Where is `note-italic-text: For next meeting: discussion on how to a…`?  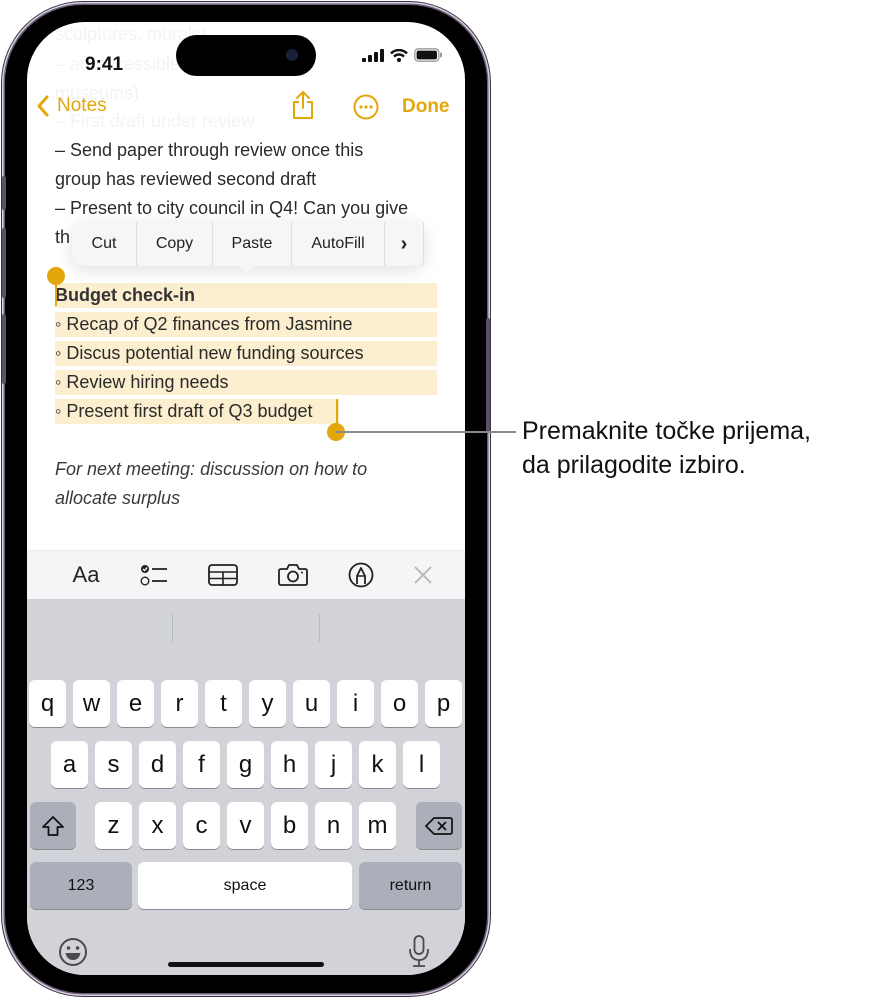
note-italic-text: For next meeting: discussion on how to a… is located at coordinates (250, 484).